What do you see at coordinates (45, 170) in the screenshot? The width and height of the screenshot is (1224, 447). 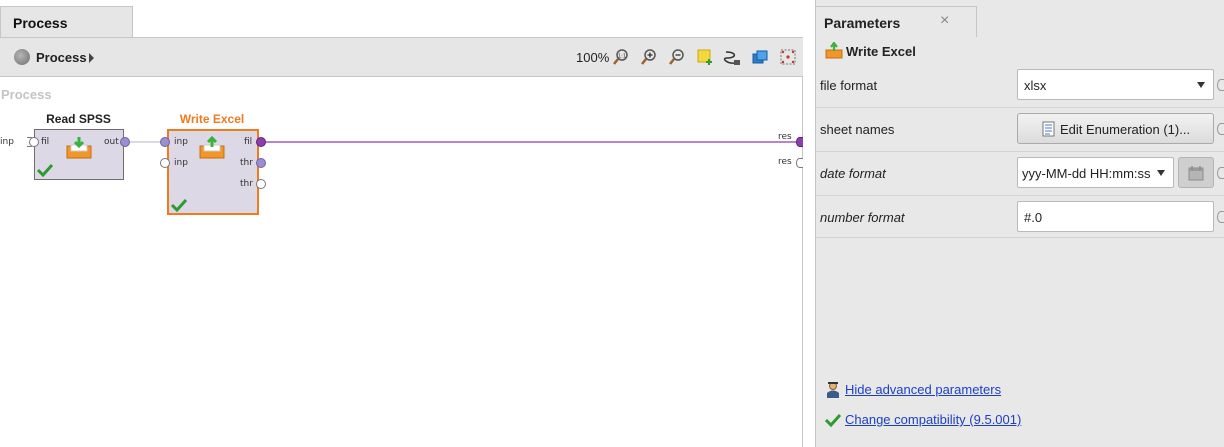 I see `read-spss-status-check-icon` at bounding box center [45, 170].